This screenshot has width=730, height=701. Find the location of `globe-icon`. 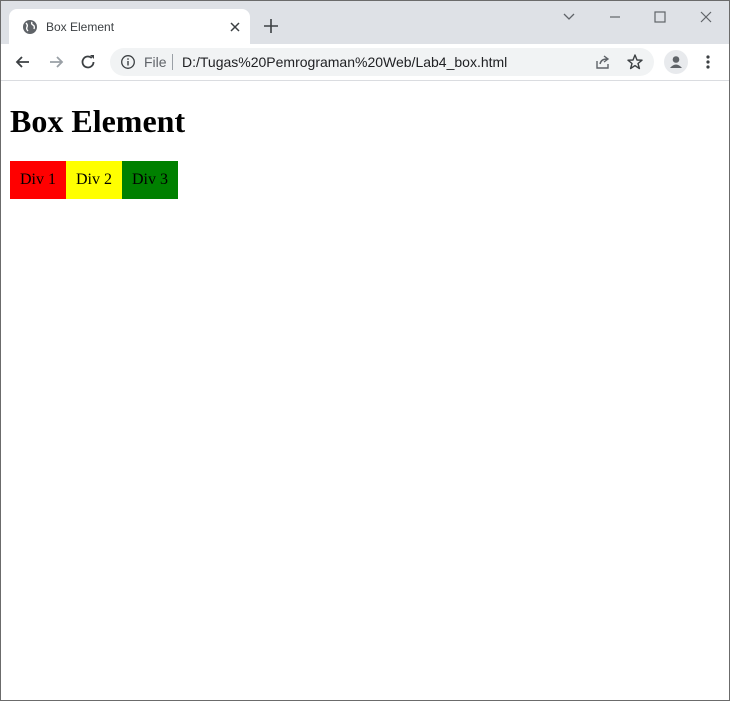

globe-icon is located at coordinates (30, 27).